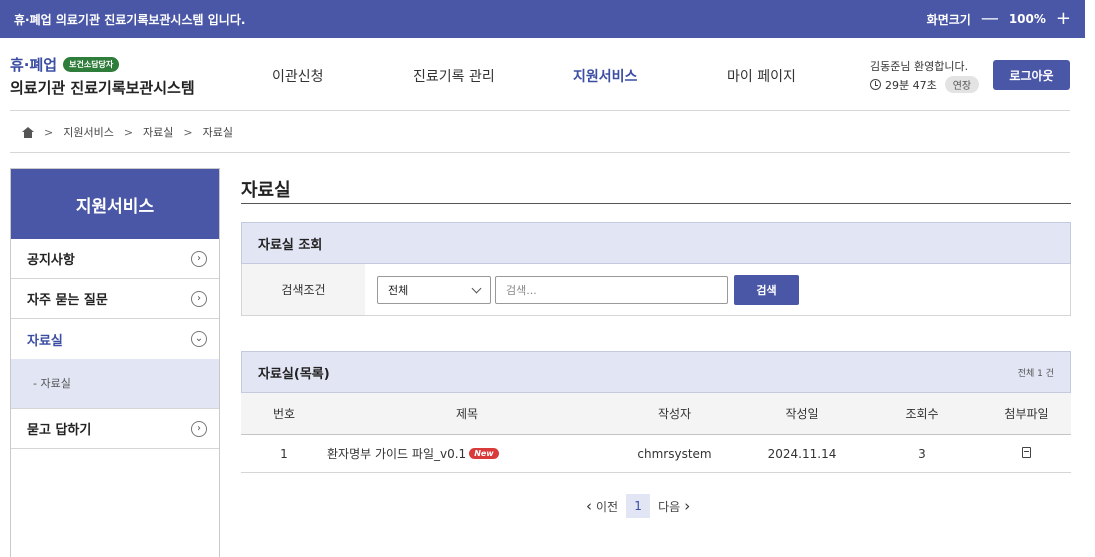 Image resolution: width=1095 pixels, height=557 pixels. I want to click on search-condition-label: 검색조건, so click(303, 289).